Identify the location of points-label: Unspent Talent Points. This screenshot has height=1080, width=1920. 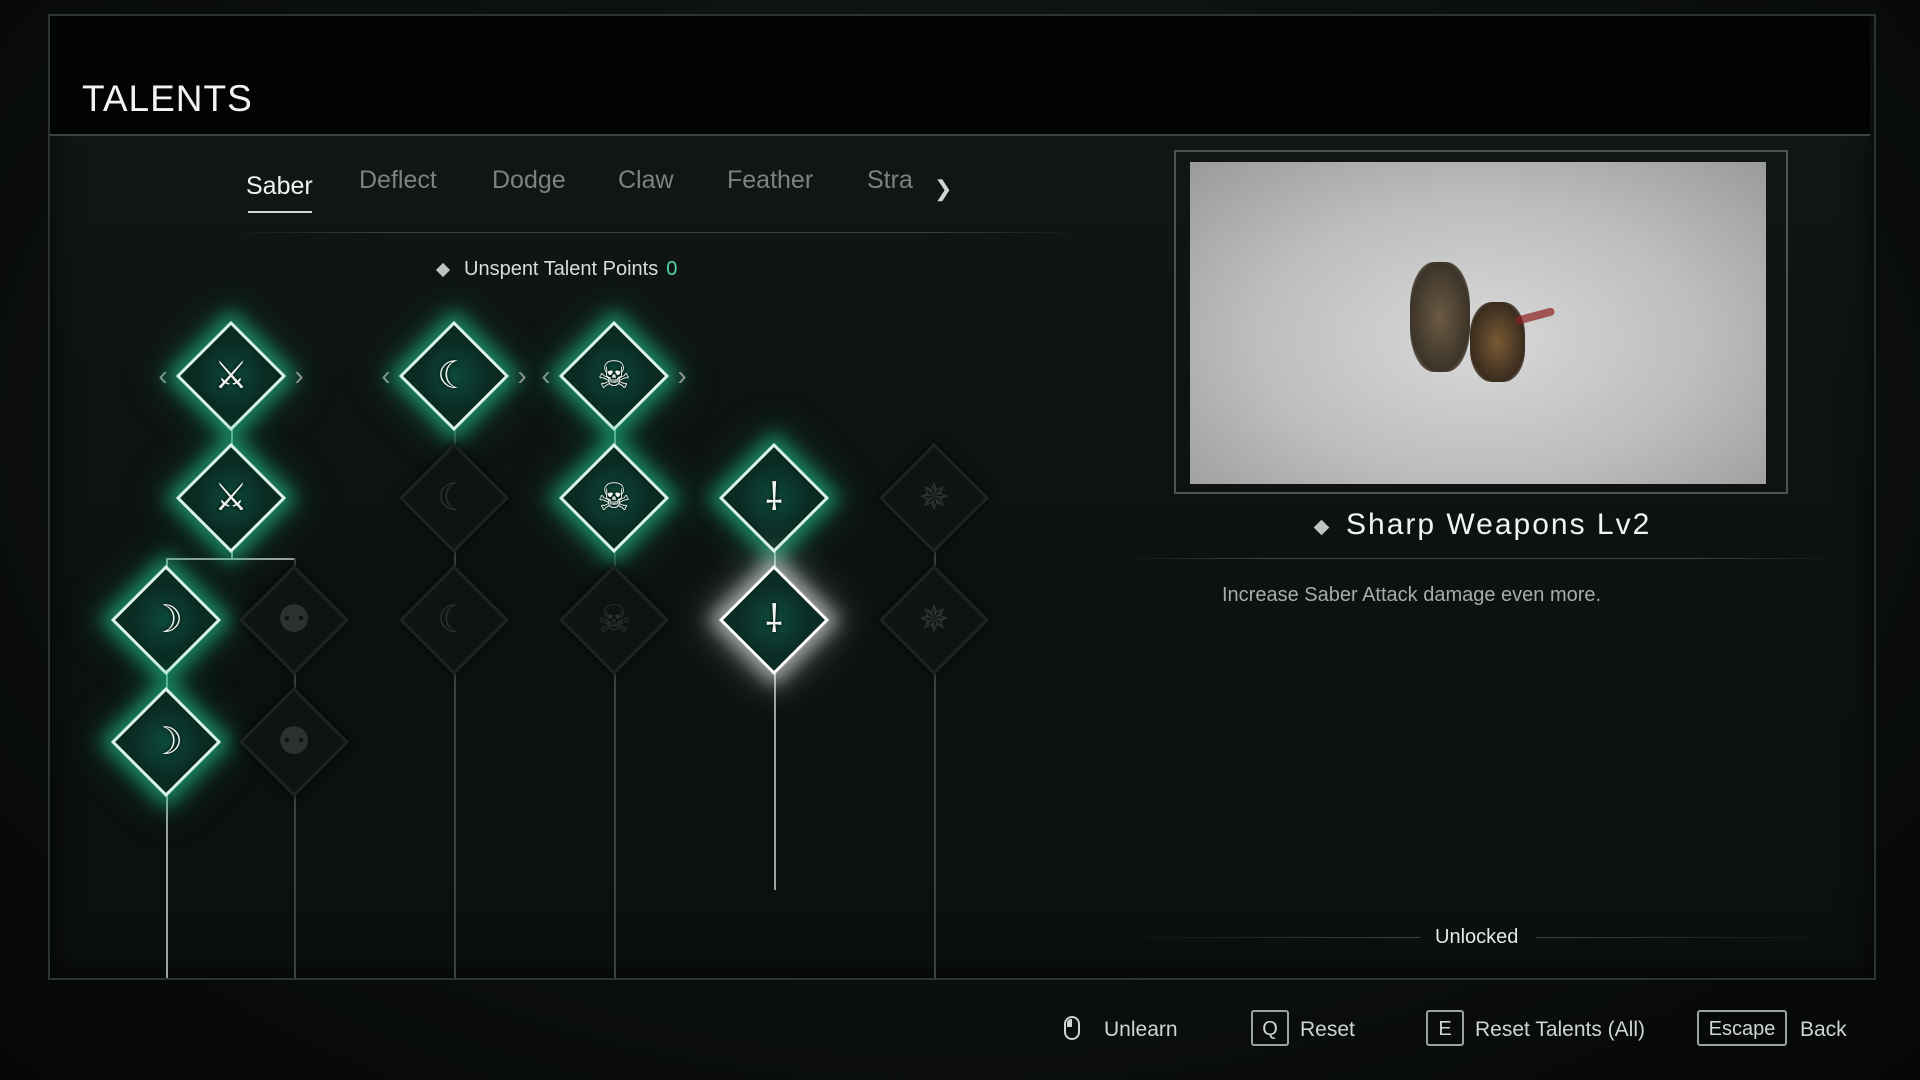
(561, 269).